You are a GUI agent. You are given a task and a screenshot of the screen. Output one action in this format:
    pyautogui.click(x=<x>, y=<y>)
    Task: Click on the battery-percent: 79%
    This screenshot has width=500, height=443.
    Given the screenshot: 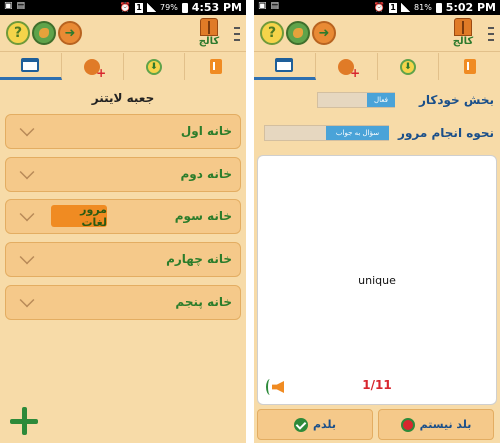 What is the action you would take?
    pyautogui.click(x=169, y=7)
    